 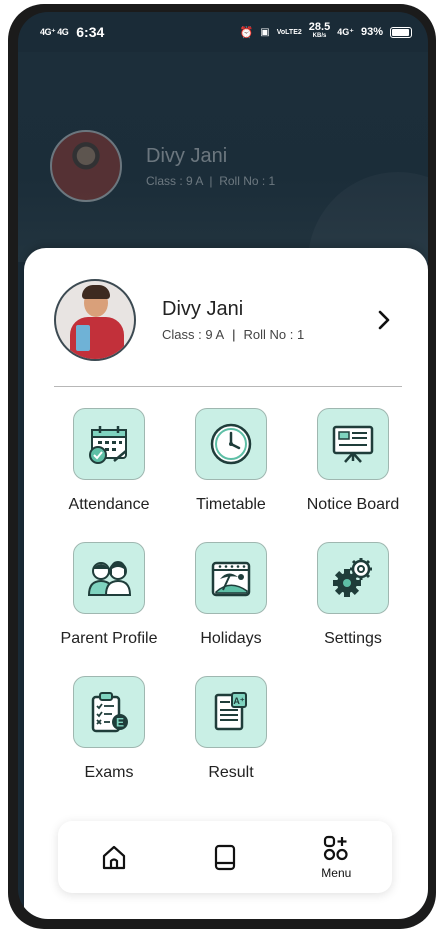 I want to click on network-type: 4G⁺, so click(x=345, y=31).